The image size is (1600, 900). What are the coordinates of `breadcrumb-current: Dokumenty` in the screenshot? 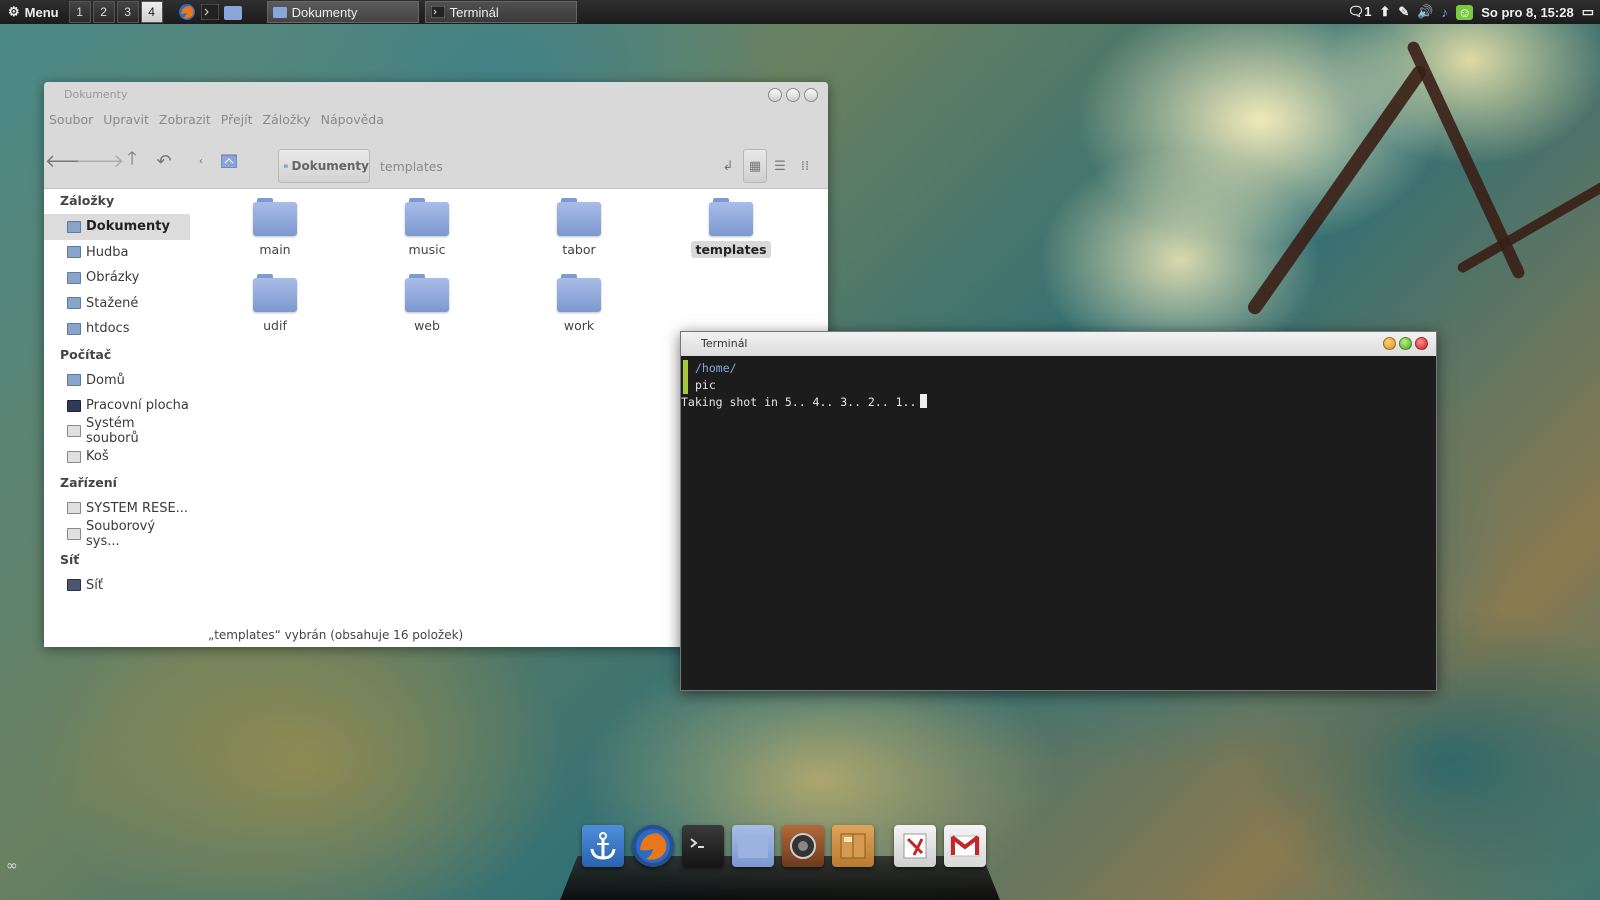 It's located at (324, 166).